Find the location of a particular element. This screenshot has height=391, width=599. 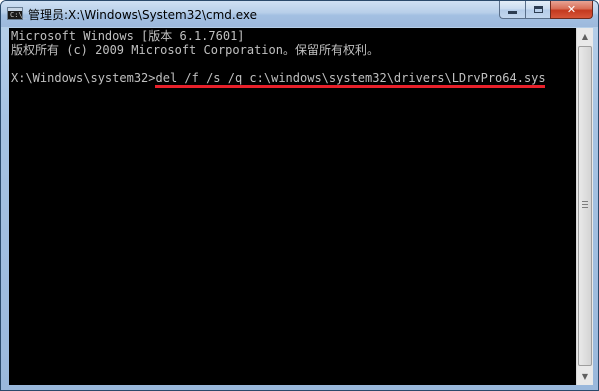

console-line-version: Microsoft Windows [版本 6.1.7601] is located at coordinates (128, 36).